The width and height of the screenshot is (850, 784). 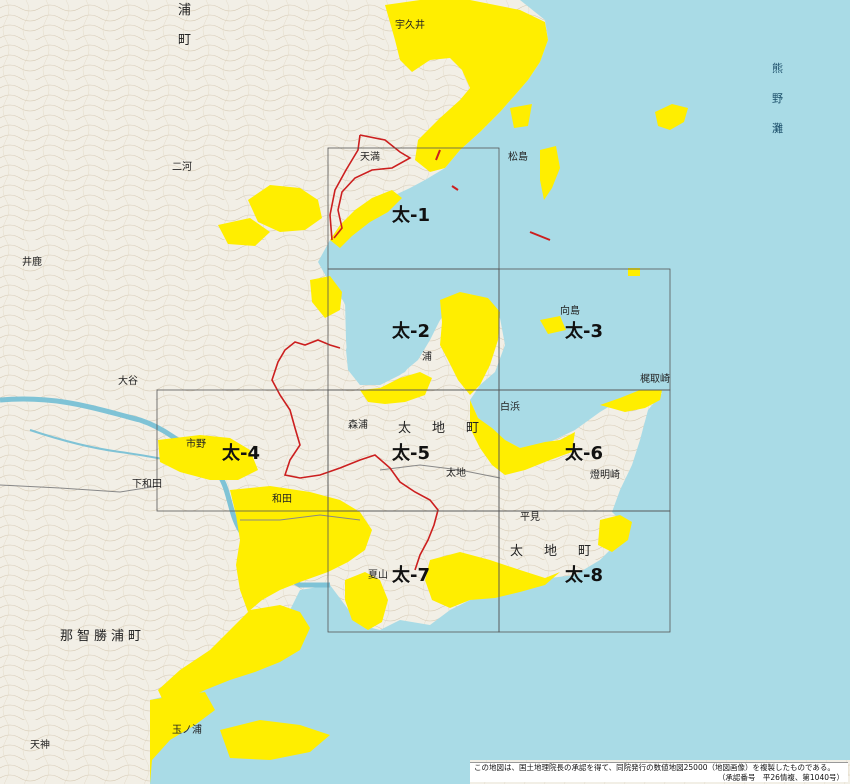 I want to click on grid-label-4: 太-4, so click(x=241, y=453).